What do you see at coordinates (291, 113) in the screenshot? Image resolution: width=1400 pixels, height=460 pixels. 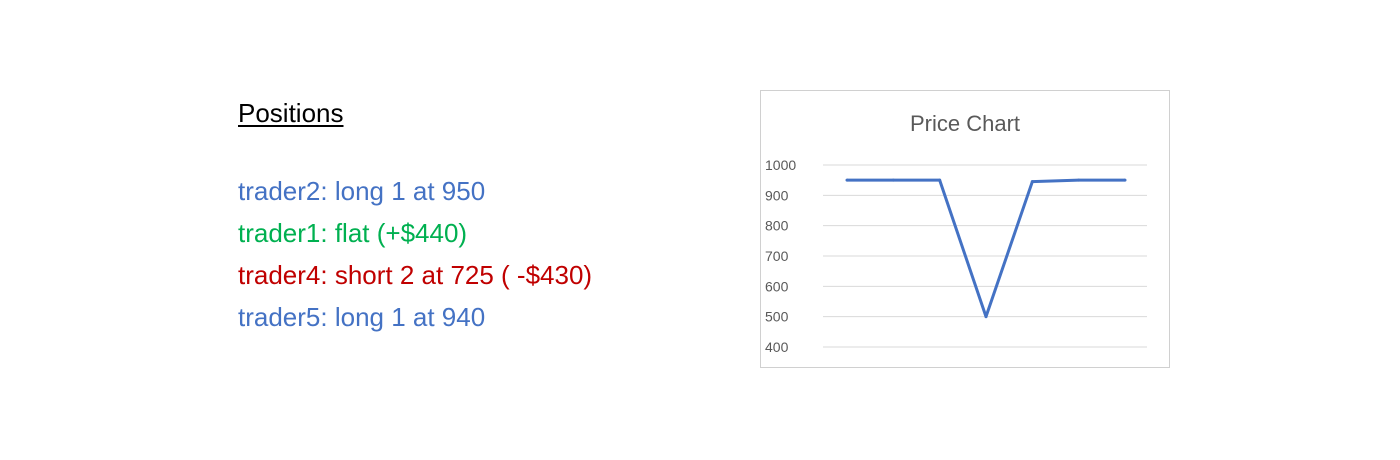 I see `positions-heading: Positions` at bounding box center [291, 113].